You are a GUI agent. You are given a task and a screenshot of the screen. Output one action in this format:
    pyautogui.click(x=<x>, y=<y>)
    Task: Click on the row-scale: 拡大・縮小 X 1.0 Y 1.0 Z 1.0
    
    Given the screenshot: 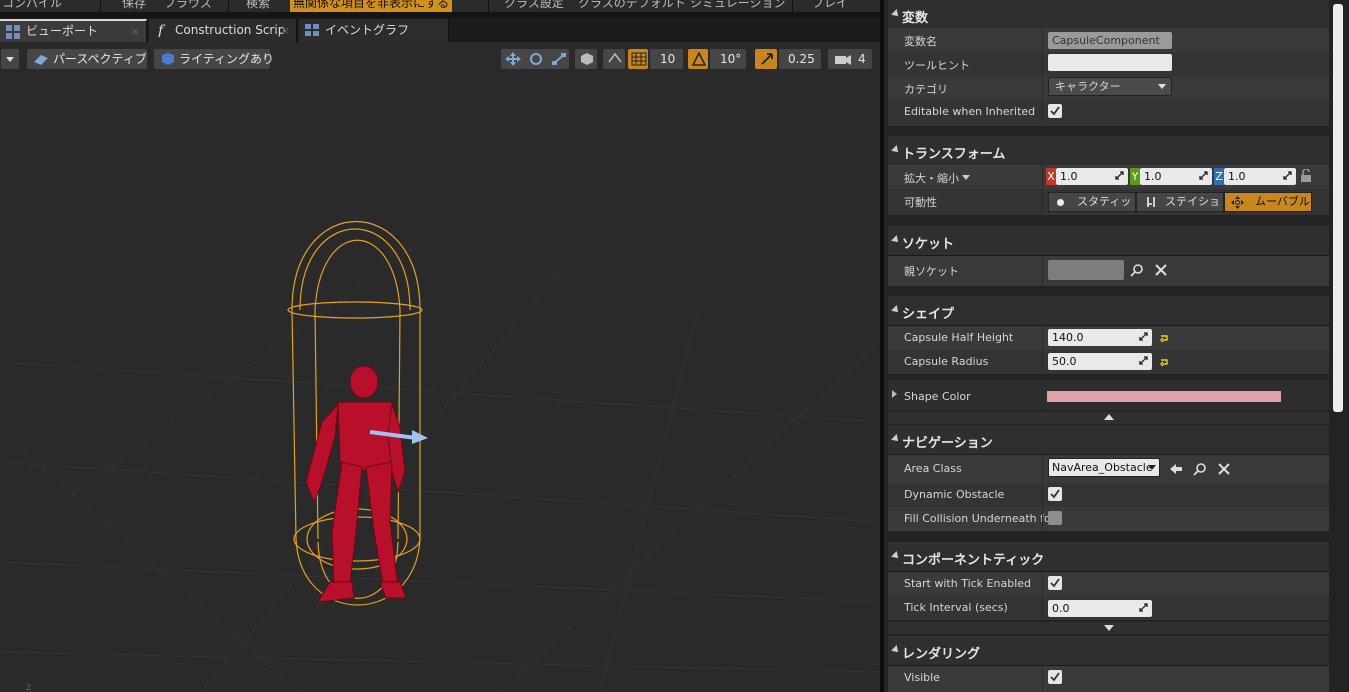 What is the action you would take?
    pyautogui.click(x=1108, y=177)
    